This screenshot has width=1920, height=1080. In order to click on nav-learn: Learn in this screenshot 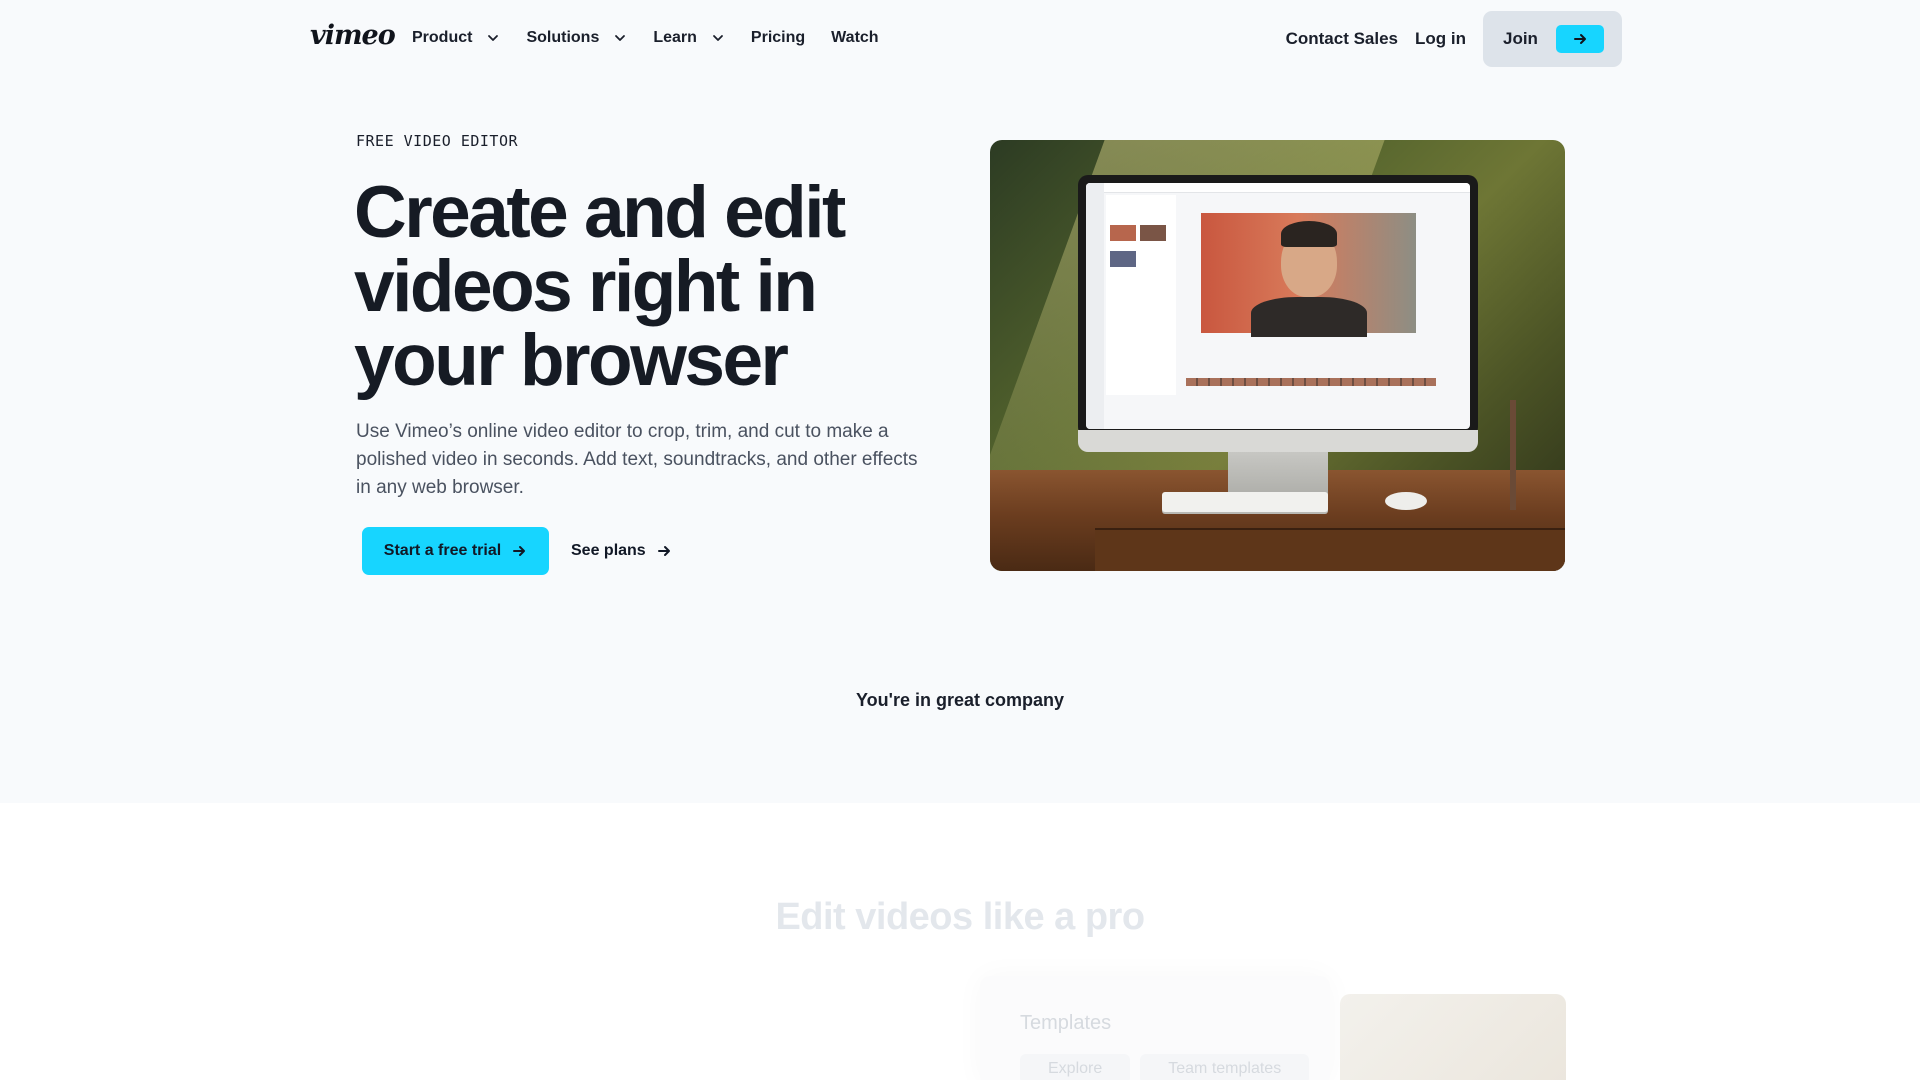, I will do `click(689, 38)`.